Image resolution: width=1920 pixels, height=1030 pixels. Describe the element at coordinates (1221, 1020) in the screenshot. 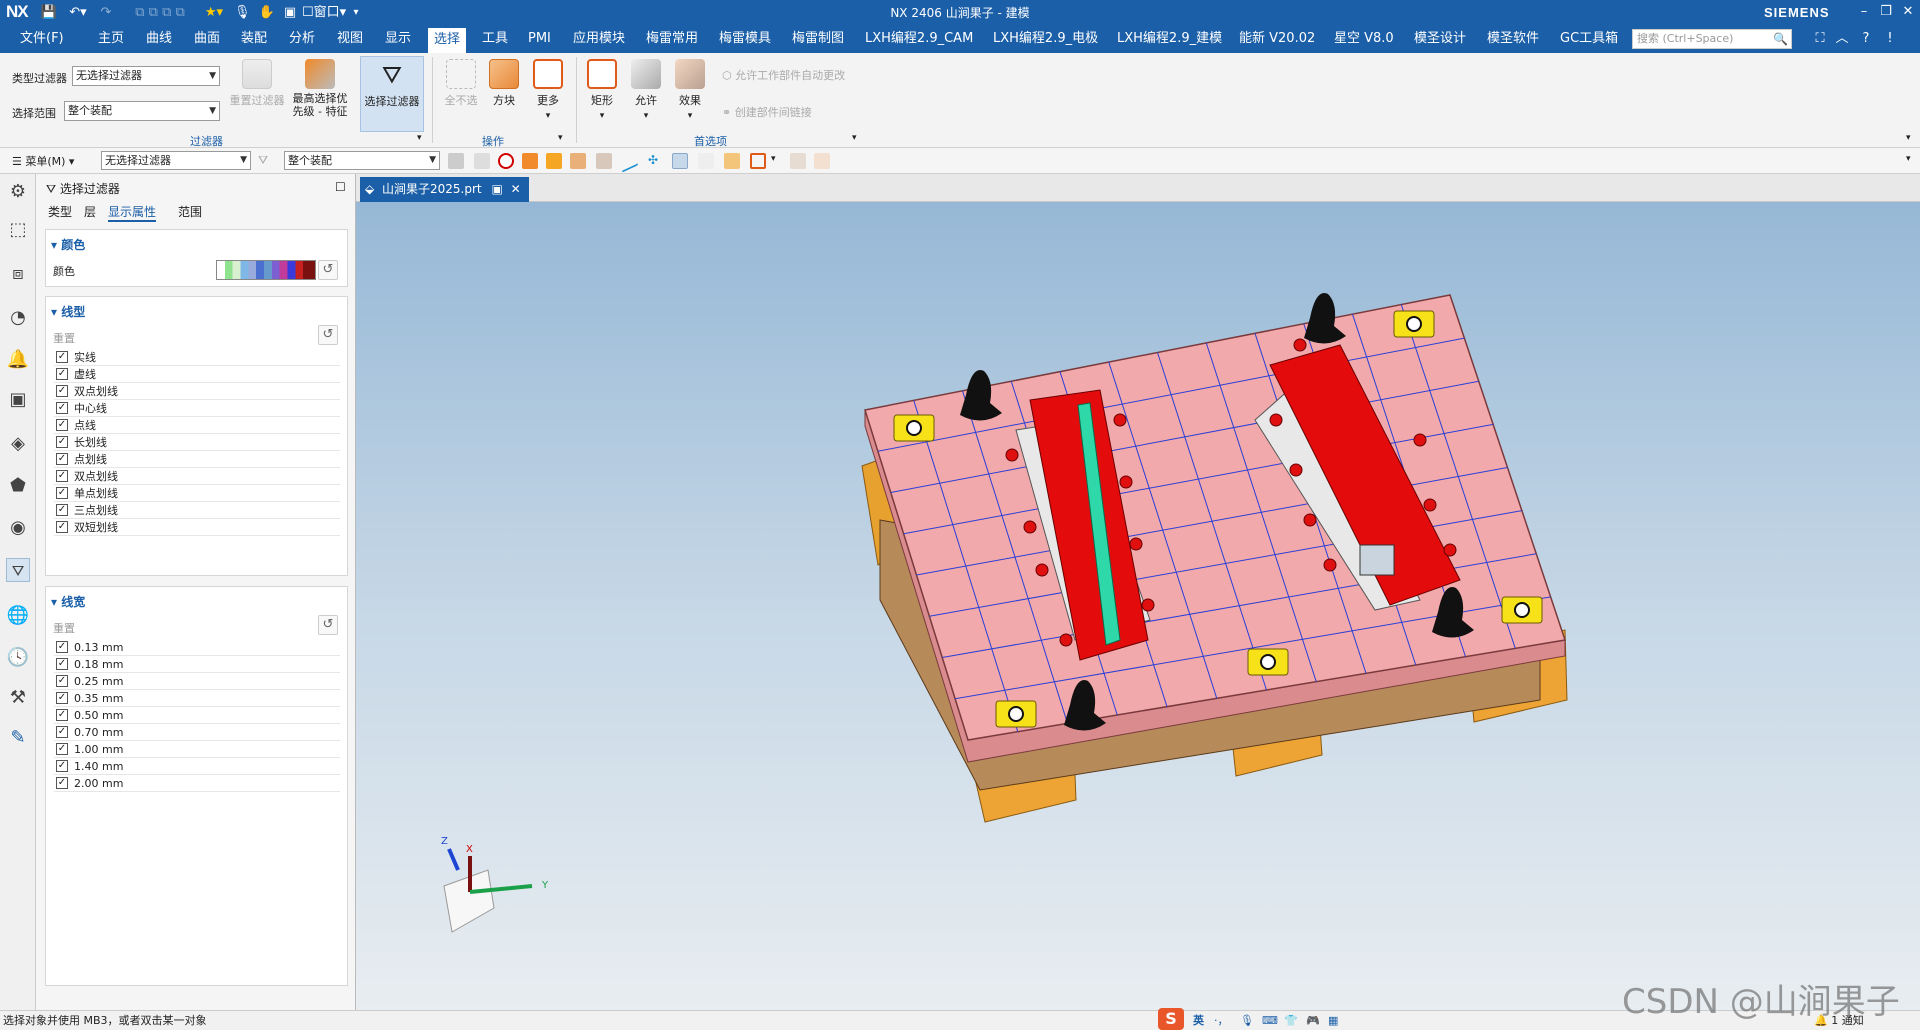

I see `ime-punctuation-icon: ·，` at that location.